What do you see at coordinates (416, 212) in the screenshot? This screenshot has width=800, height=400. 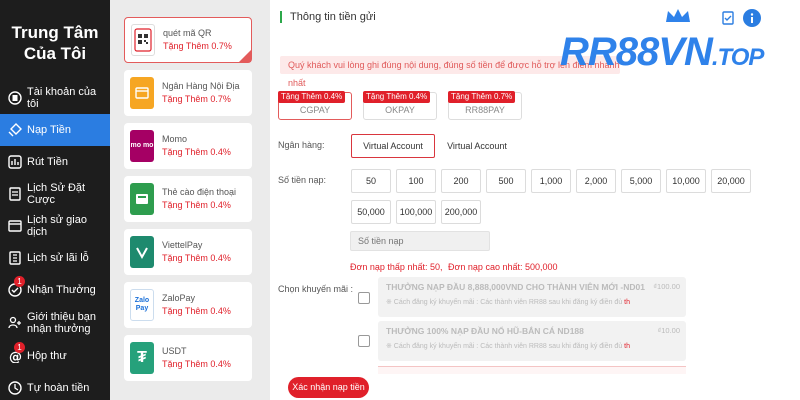 I see `amount-option: 100,000` at bounding box center [416, 212].